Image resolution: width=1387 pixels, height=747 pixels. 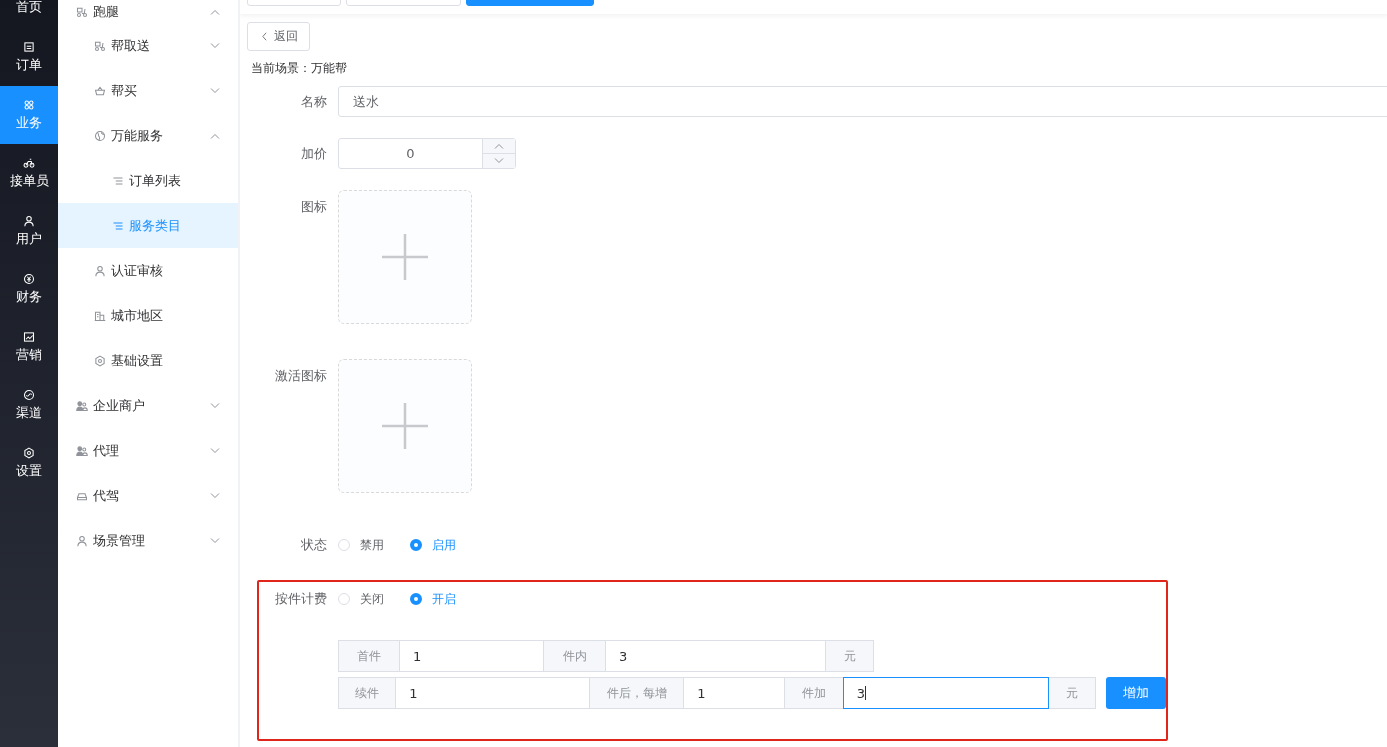 I want to click on chart-icon, so click(x=29, y=336).